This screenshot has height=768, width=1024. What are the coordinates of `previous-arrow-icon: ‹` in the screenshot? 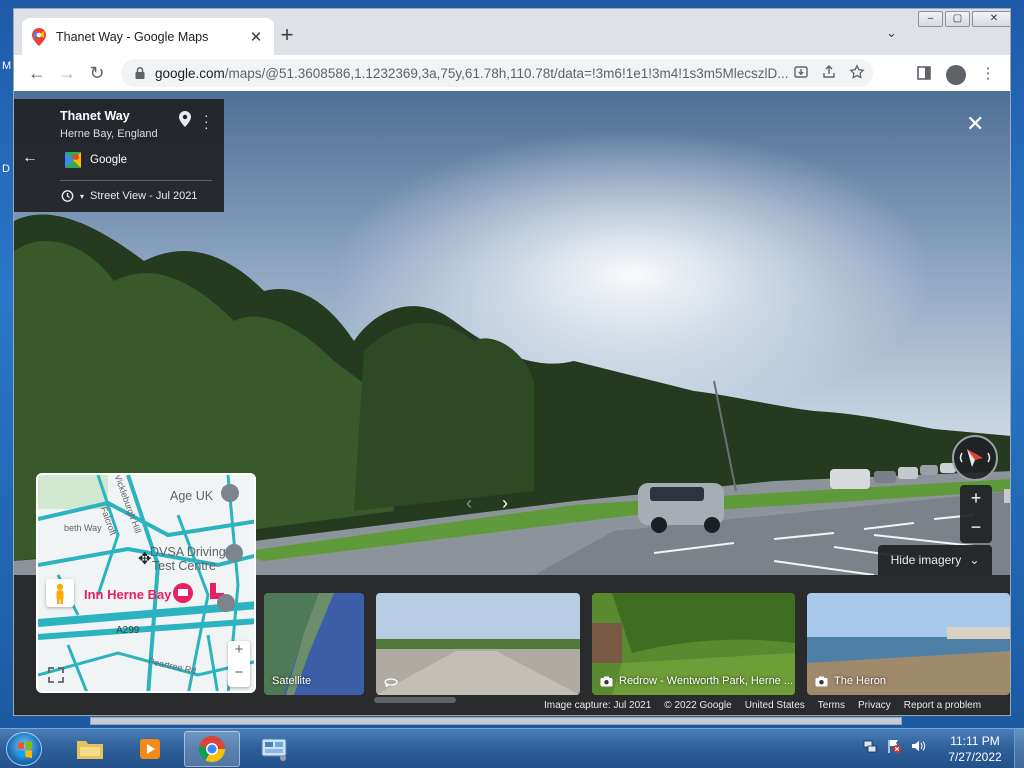 It's located at (469, 503).